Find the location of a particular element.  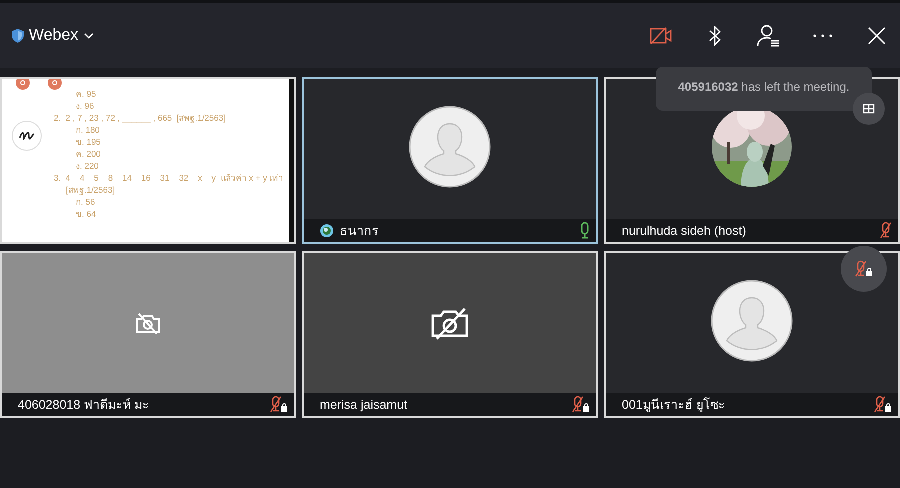

chevron-down-icon is located at coordinates (89, 35).